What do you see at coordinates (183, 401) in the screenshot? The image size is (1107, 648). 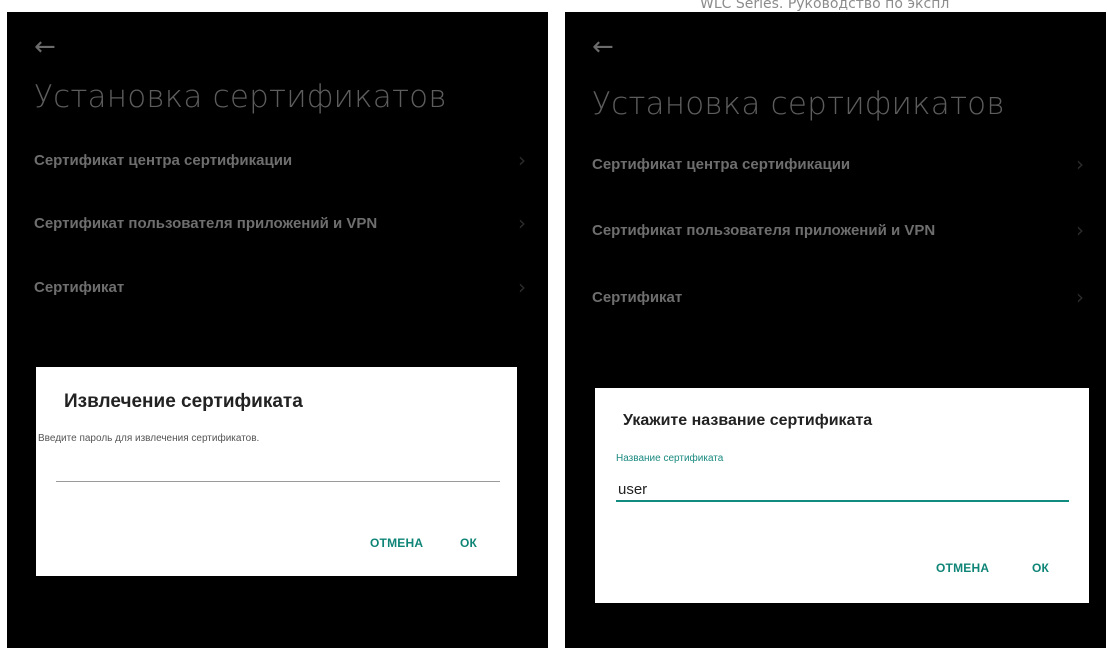 I see `dialog-title: Извлечение сертификата` at bounding box center [183, 401].